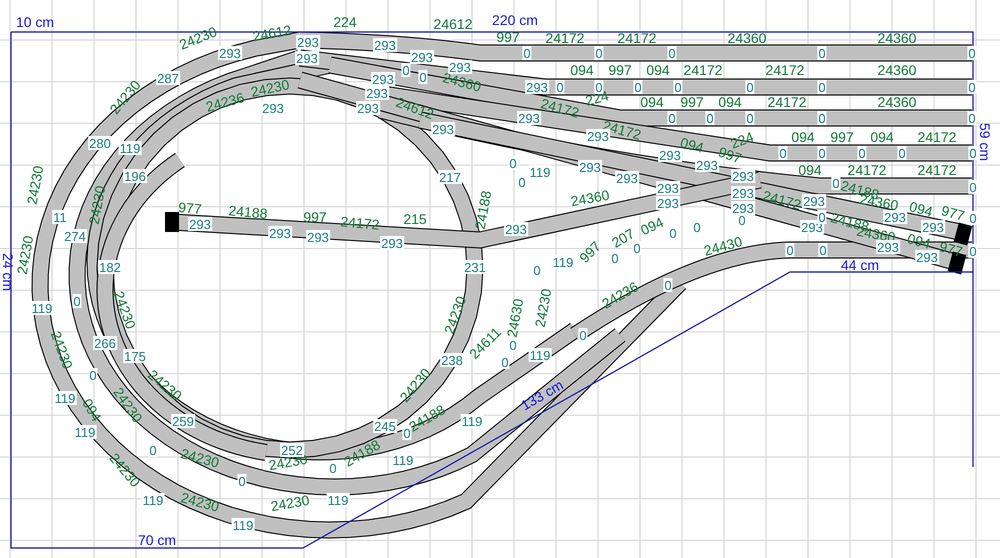 Image resolution: width=1000 pixels, height=558 pixels. What do you see at coordinates (272, 33) in the screenshot?
I see `track-number: 24612` at bounding box center [272, 33].